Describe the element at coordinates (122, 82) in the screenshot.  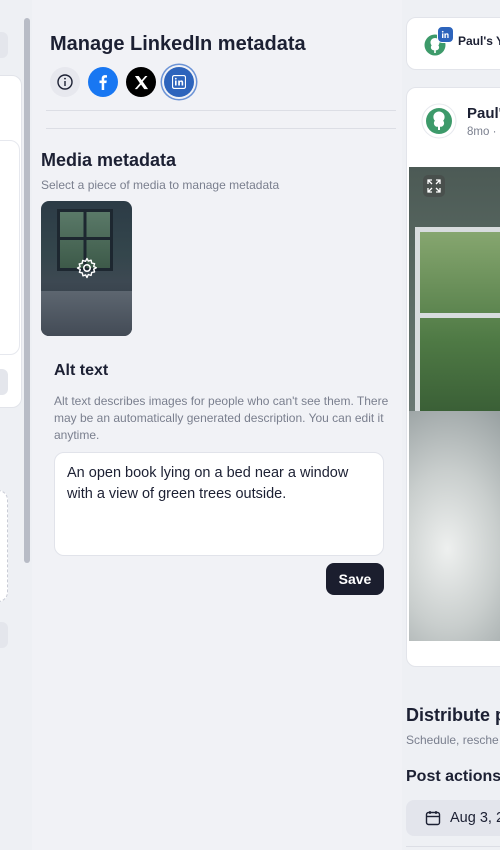
I see `platform-icon-row` at that location.